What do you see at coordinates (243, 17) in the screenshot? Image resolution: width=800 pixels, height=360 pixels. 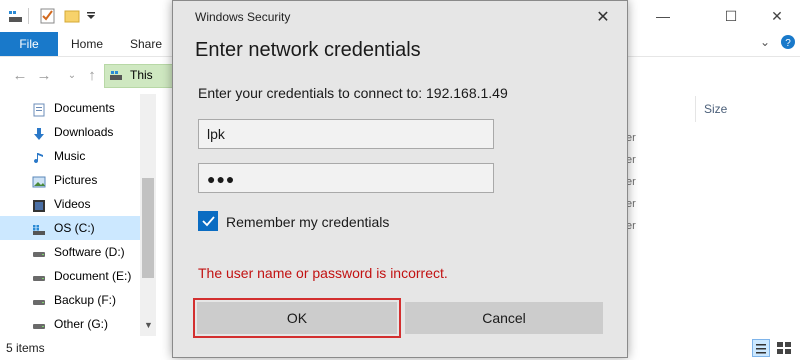 I see `dialog-window-title: Windows Security` at bounding box center [243, 17].